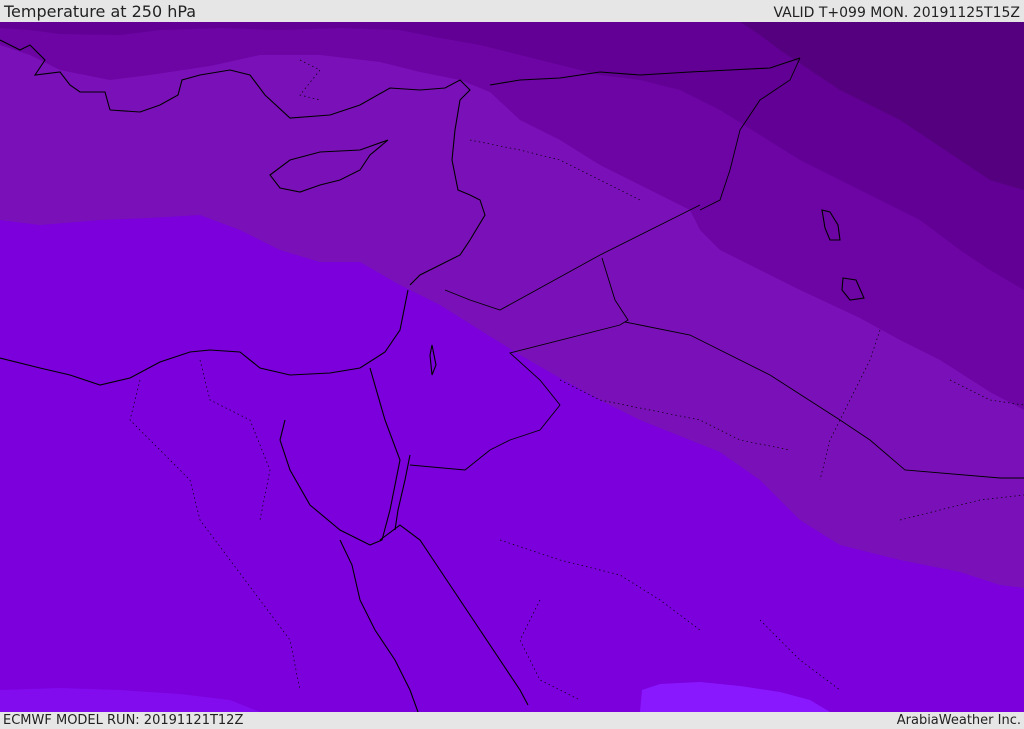 The width and height of the screenshot is (1024, 729). Describe the element at coordinates (100, 11) in the screenshot. I see `map-title: Temperature at 250 hPa` at that location.